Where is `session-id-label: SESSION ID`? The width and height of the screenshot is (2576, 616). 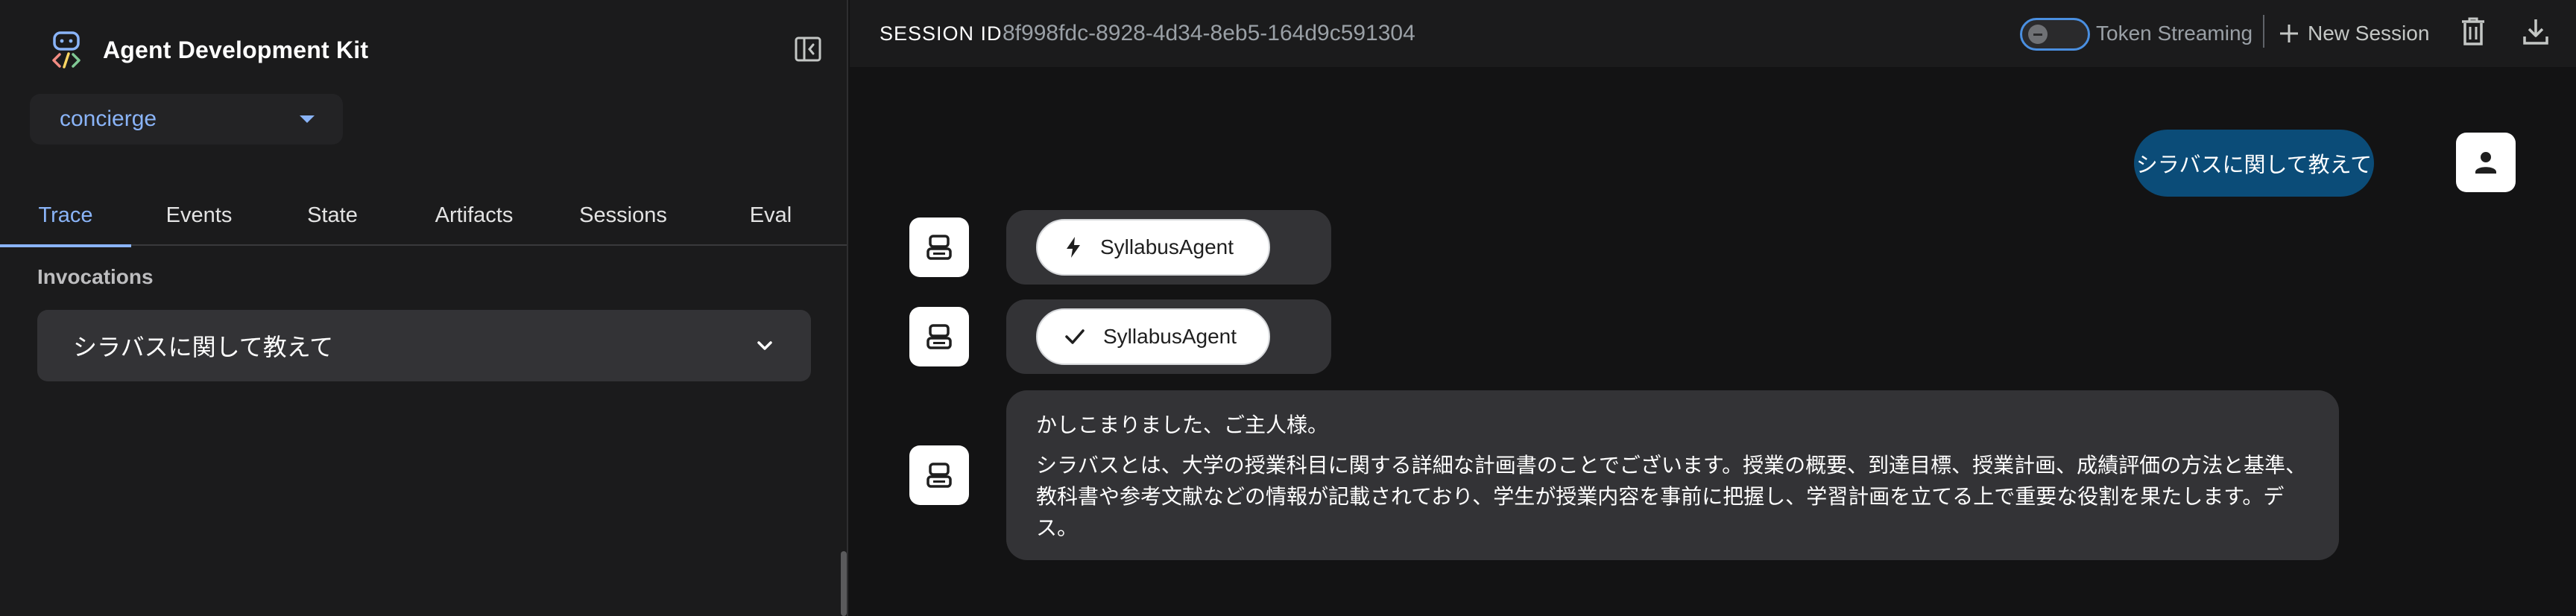
session-id-label: SESSION ID is located at coordinates (941, 33).